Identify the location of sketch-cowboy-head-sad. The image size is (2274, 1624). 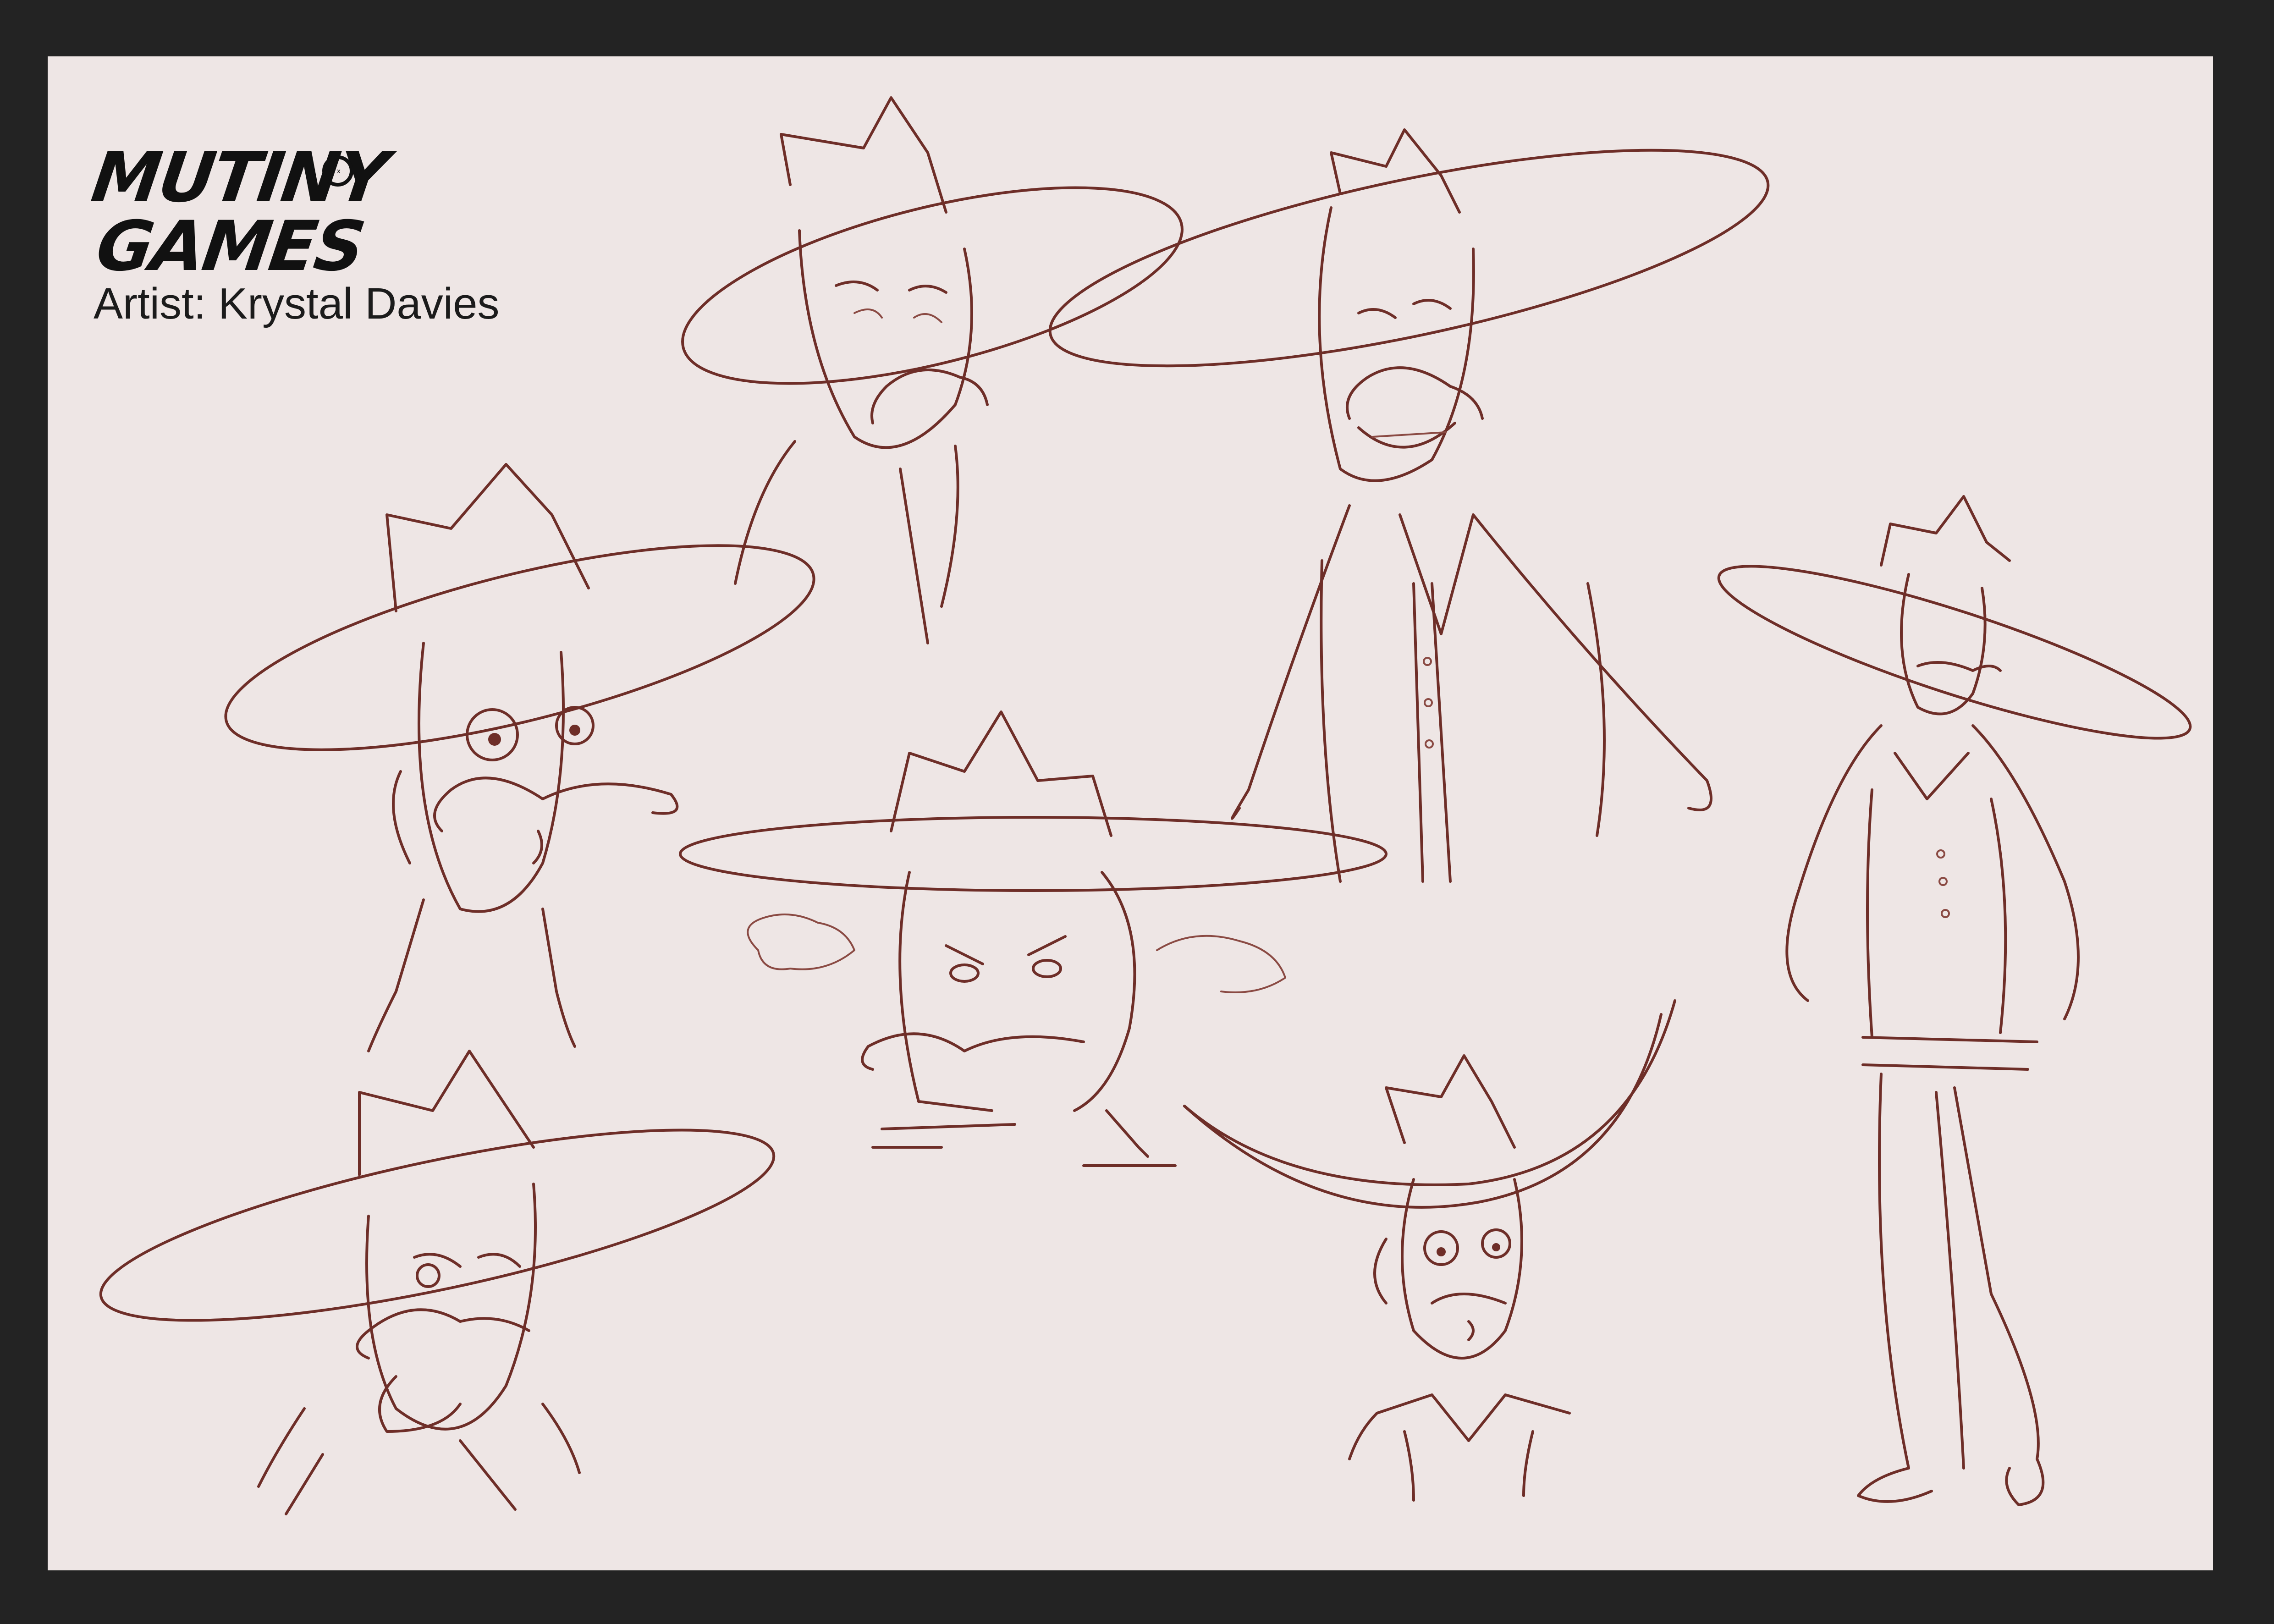
(933, 370).